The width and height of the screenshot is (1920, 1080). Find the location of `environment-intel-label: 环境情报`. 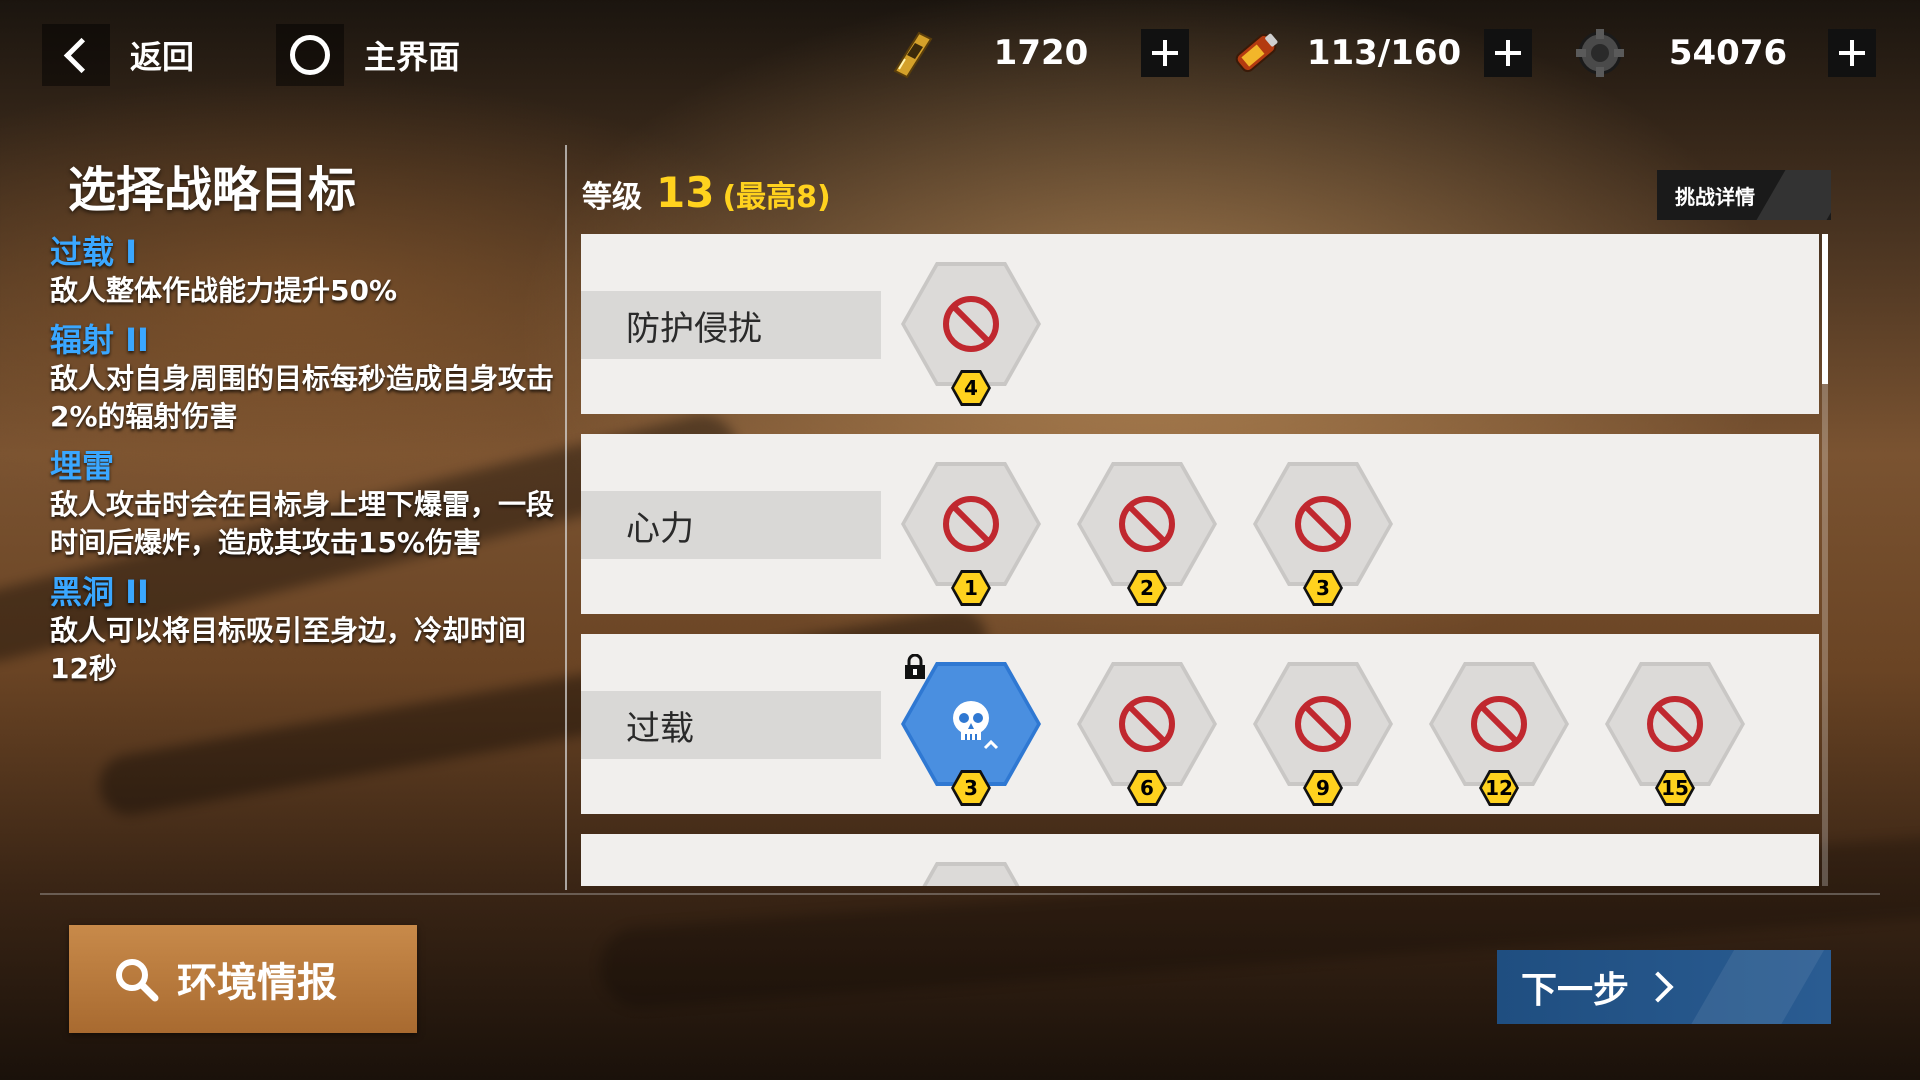

environment-intel-label: 环境情报 is located at coordinates (257, 983).